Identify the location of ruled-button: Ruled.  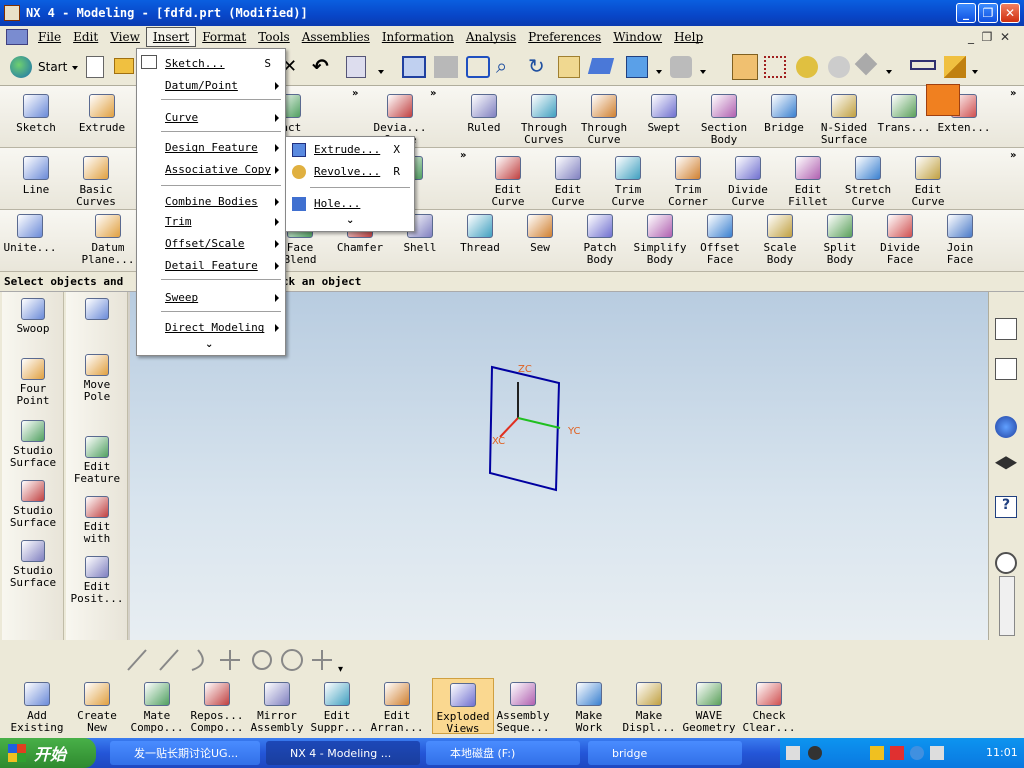
(484, 114).